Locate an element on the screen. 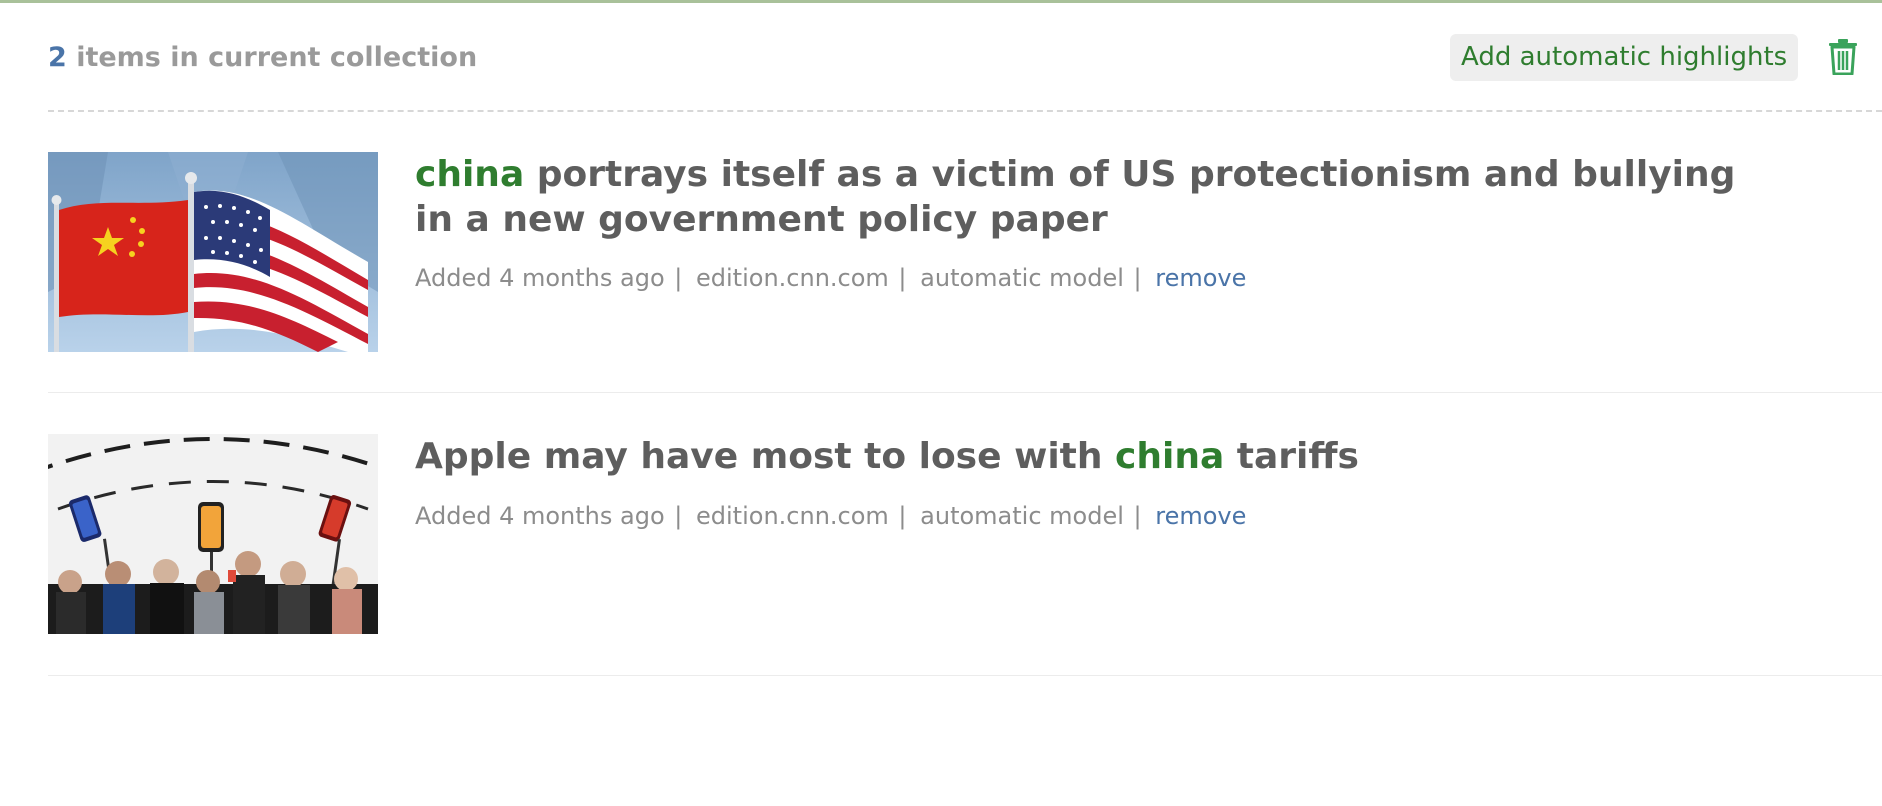 The image size is (1882, 806). add-automatic-highlights-button: Add automatic highlights is located at coordinates (1624, 57).